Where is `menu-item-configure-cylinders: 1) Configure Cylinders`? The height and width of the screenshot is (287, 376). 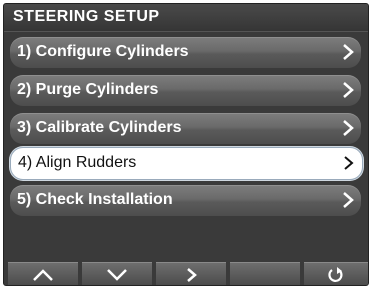 menu-item-configure-cylinders: 1) Configure Cylinders is located at coordinates (185, 52).